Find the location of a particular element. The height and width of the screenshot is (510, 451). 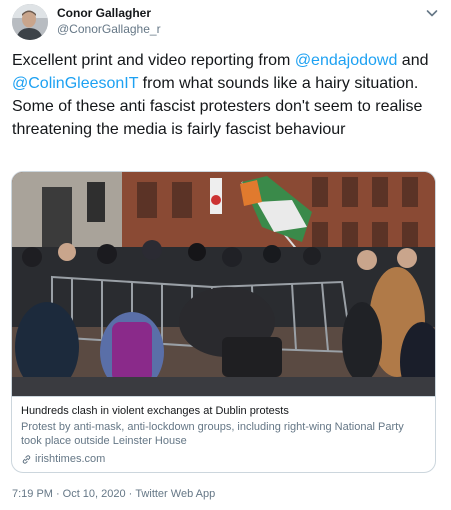

avatar-photo-icon is located at coordinates (30, 22).